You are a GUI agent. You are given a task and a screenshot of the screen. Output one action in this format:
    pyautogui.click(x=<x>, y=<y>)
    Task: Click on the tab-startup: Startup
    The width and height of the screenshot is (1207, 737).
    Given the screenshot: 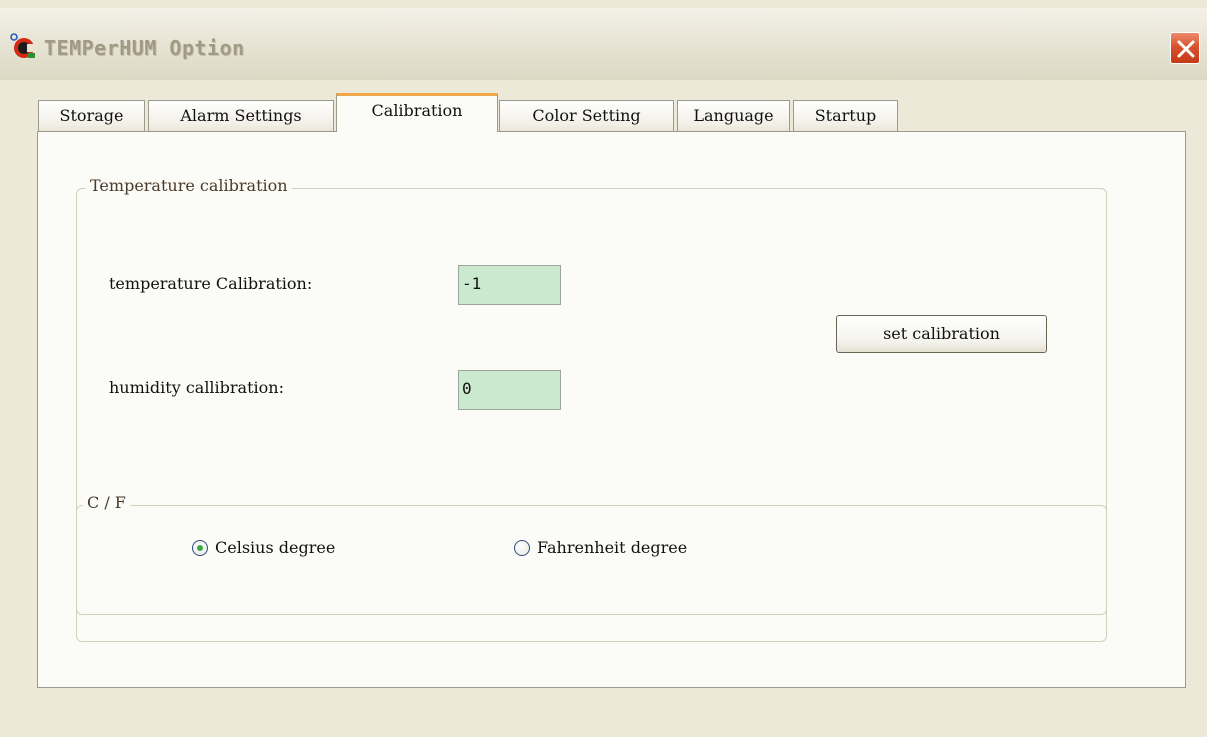 What is the action you would take?
    pyautogui.click(x=845, y=115)
    